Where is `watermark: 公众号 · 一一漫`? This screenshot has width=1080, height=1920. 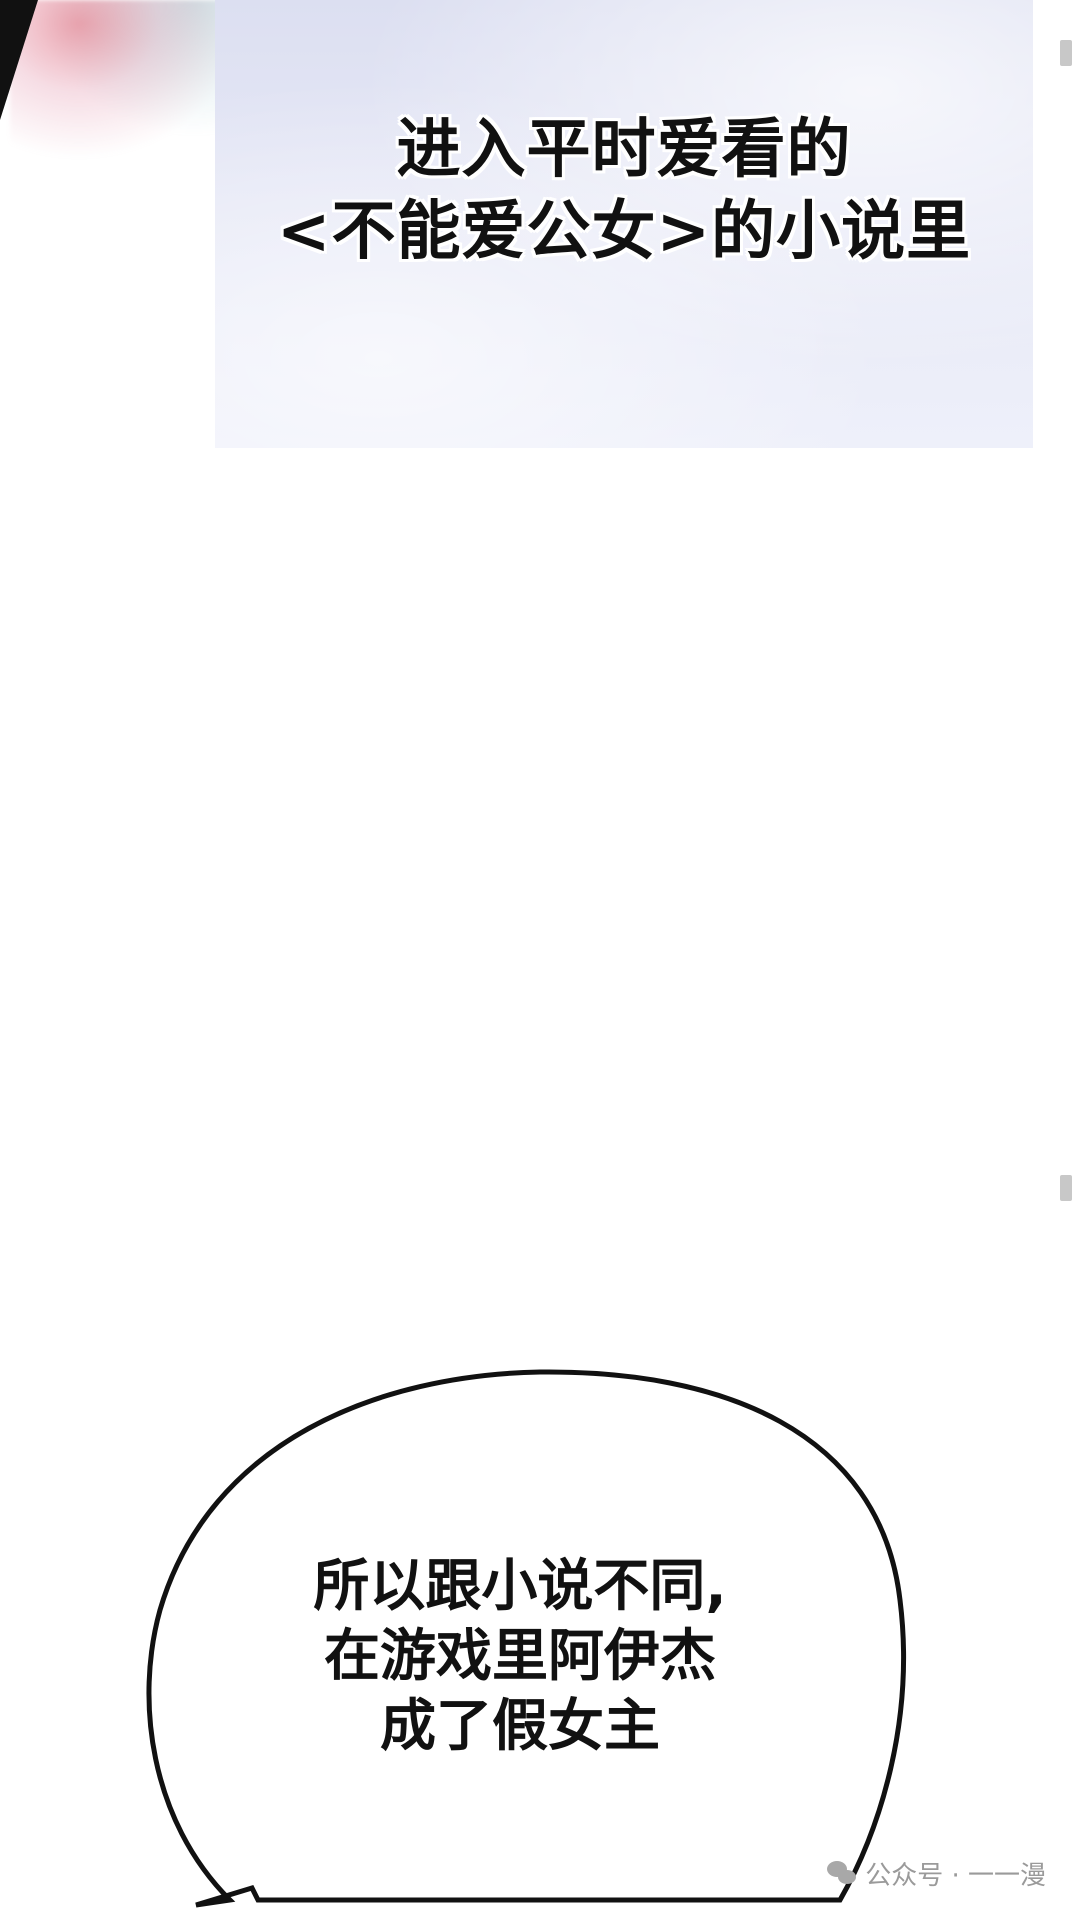 watermark: 公众号 · 一一漫 is located at coordinates (936, 1873).